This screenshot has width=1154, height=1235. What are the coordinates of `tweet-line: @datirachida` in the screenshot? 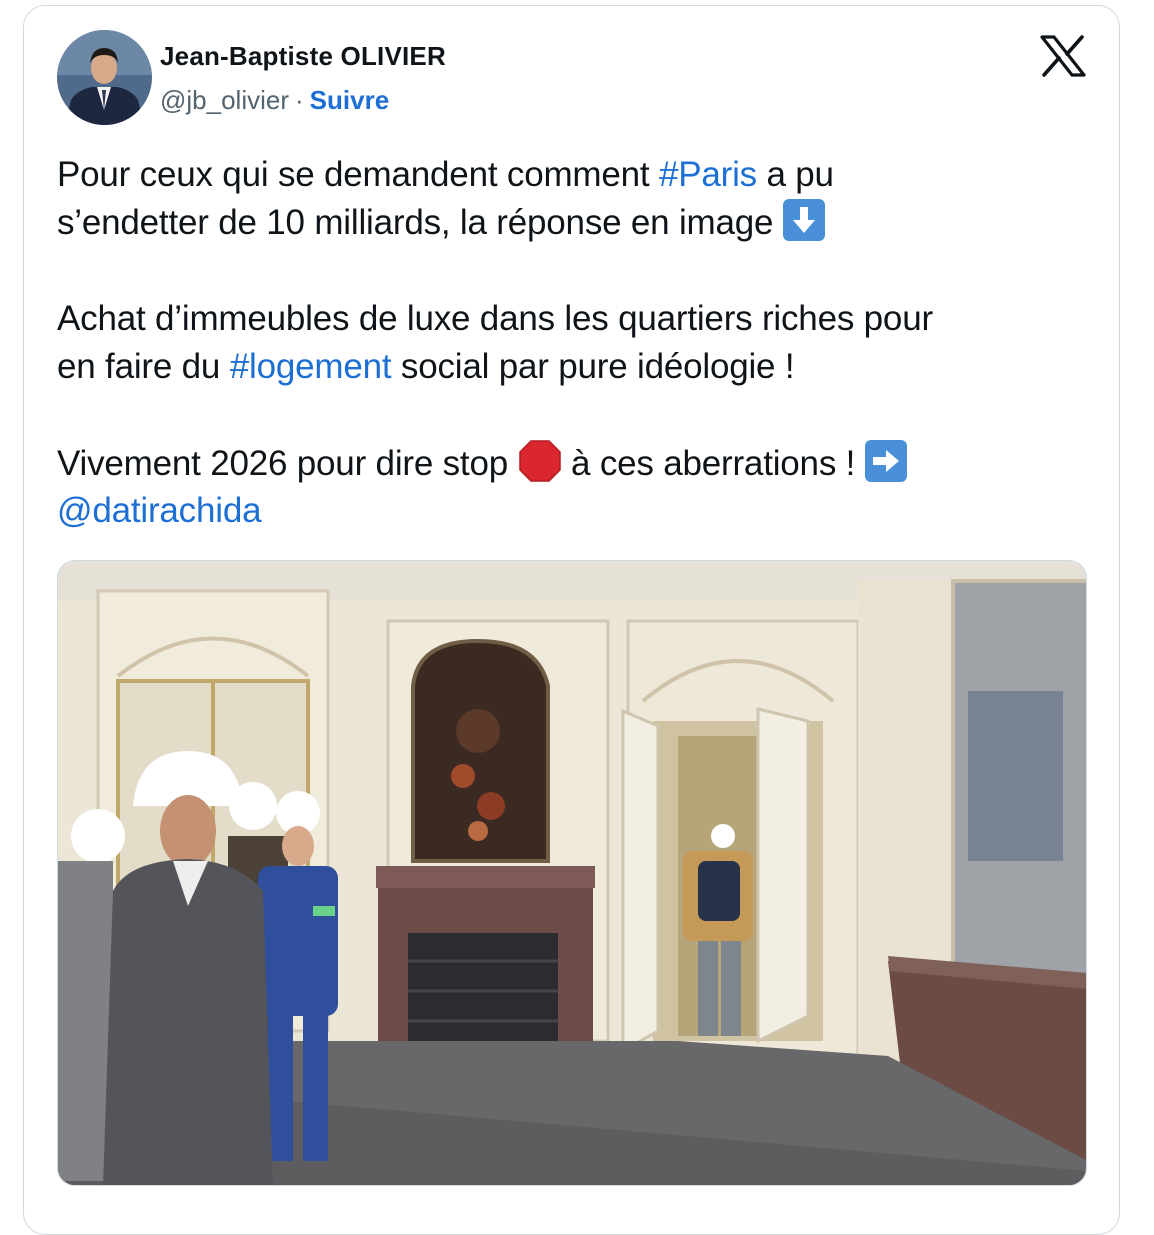 It's located at (577, 511).